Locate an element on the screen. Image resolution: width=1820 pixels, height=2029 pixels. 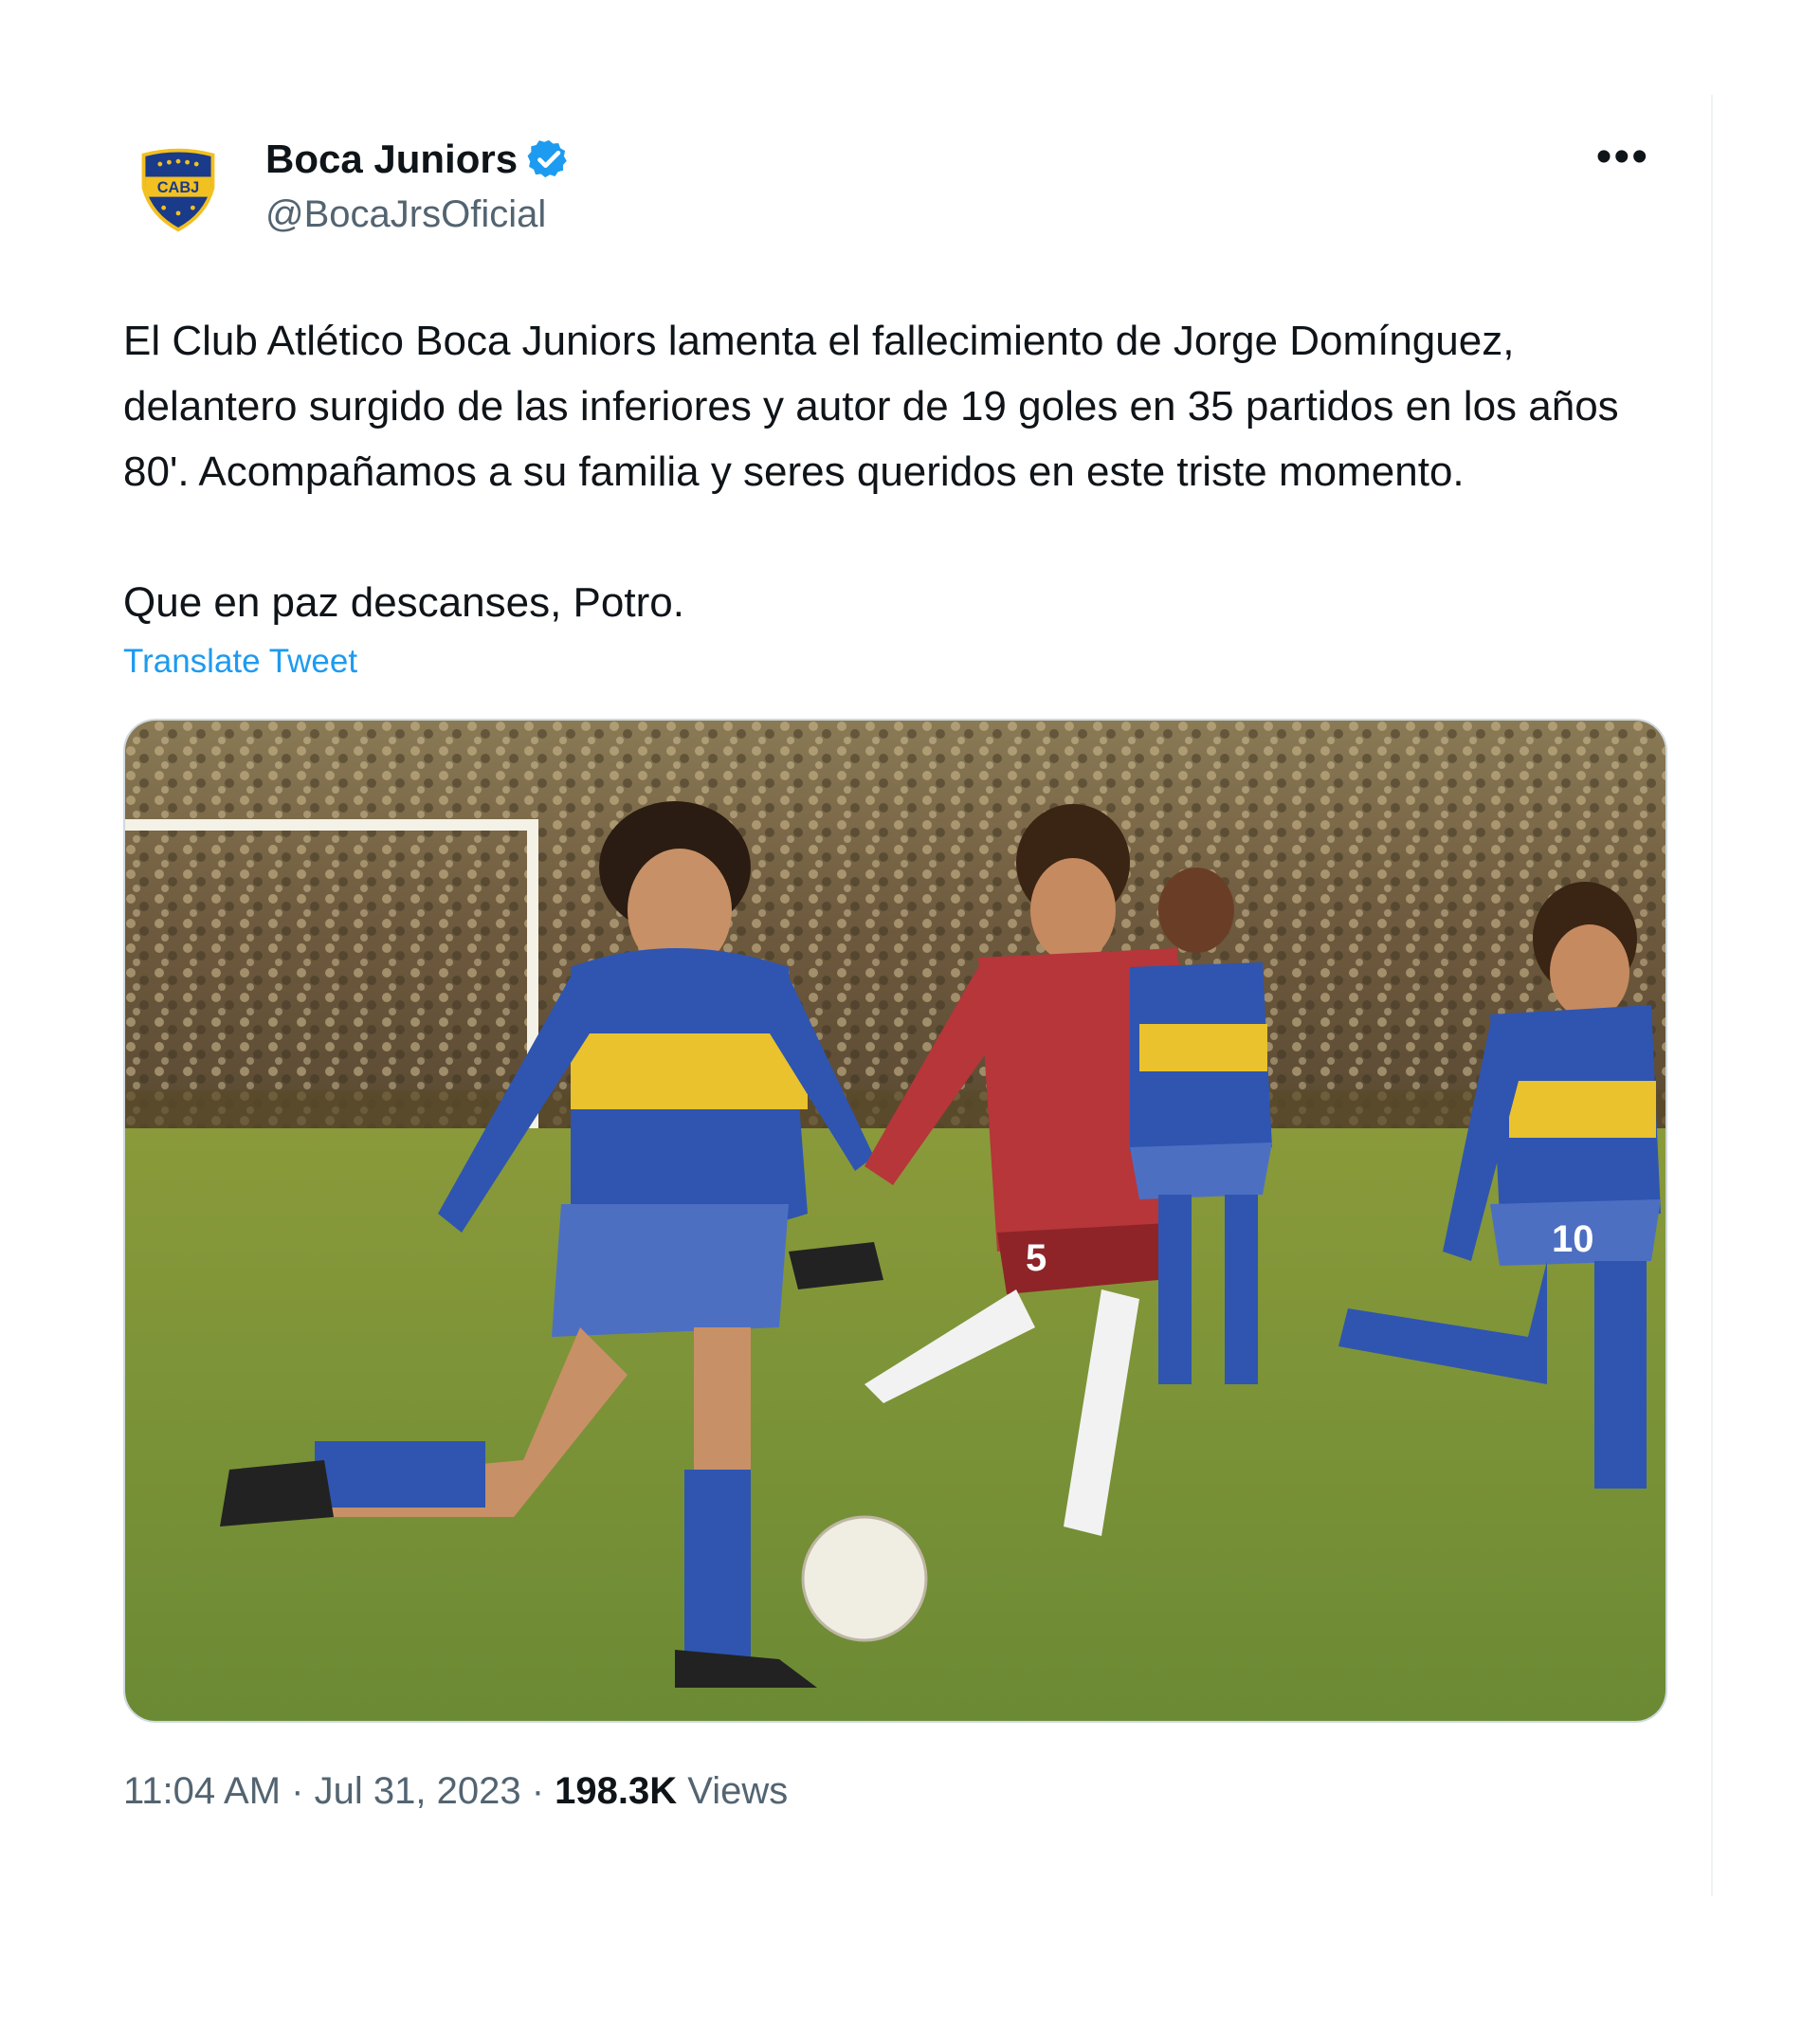
author-names: Boca Juniors @BocaJrsOficial is located at coordinates (418, 187).